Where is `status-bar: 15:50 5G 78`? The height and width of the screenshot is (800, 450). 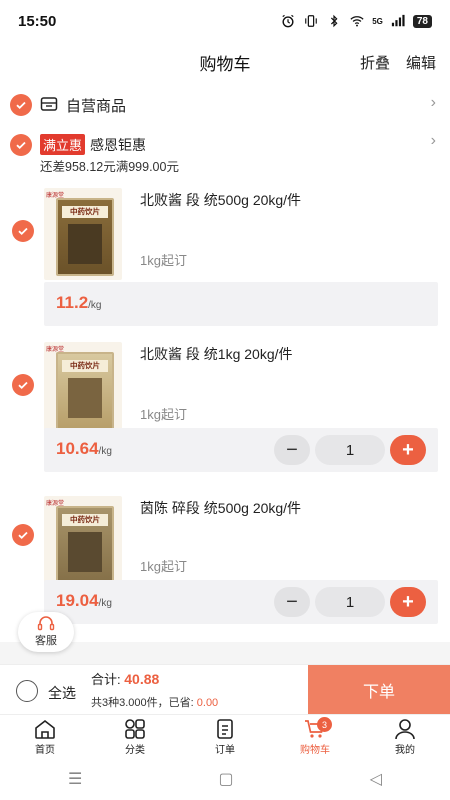 status-bar: 15:50 5G 78 is located at coordinates (225, 21).